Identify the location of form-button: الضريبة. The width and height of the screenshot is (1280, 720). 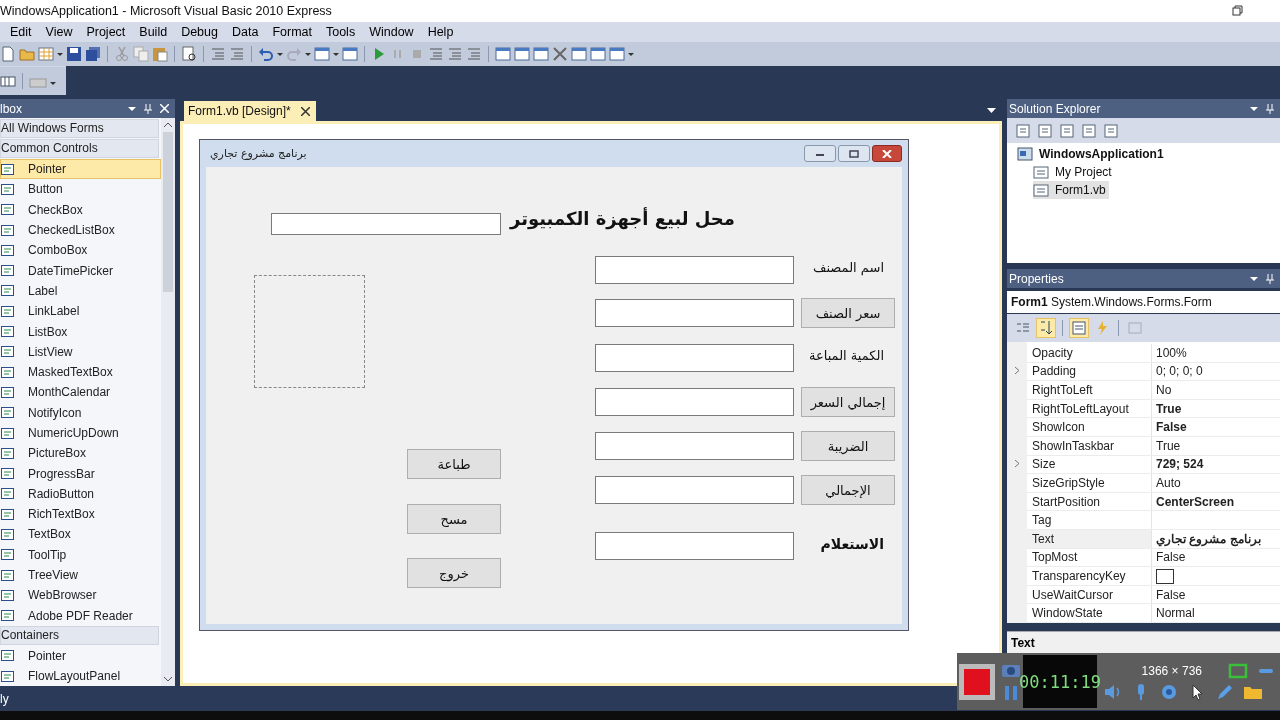
(848, 446).